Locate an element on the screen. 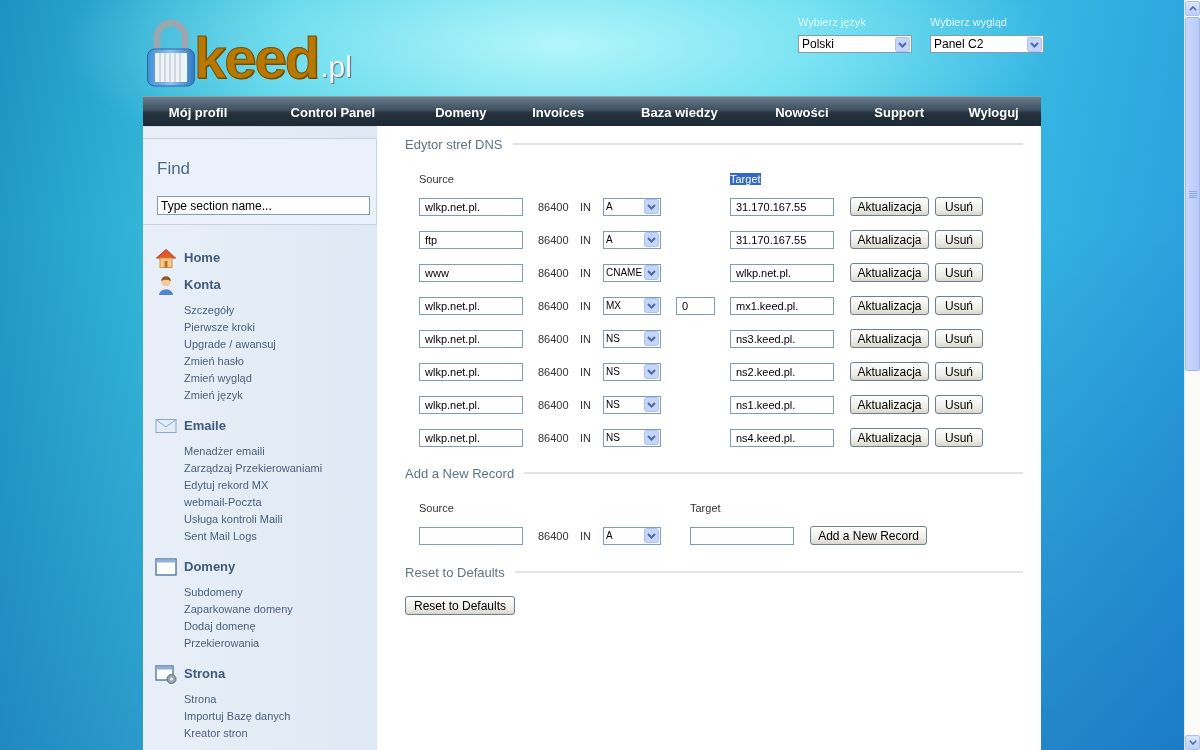 The image size is (1200, 750). sidebar-link: Zarządzaj Przekierowaniami is located at coordinates (253, 468).